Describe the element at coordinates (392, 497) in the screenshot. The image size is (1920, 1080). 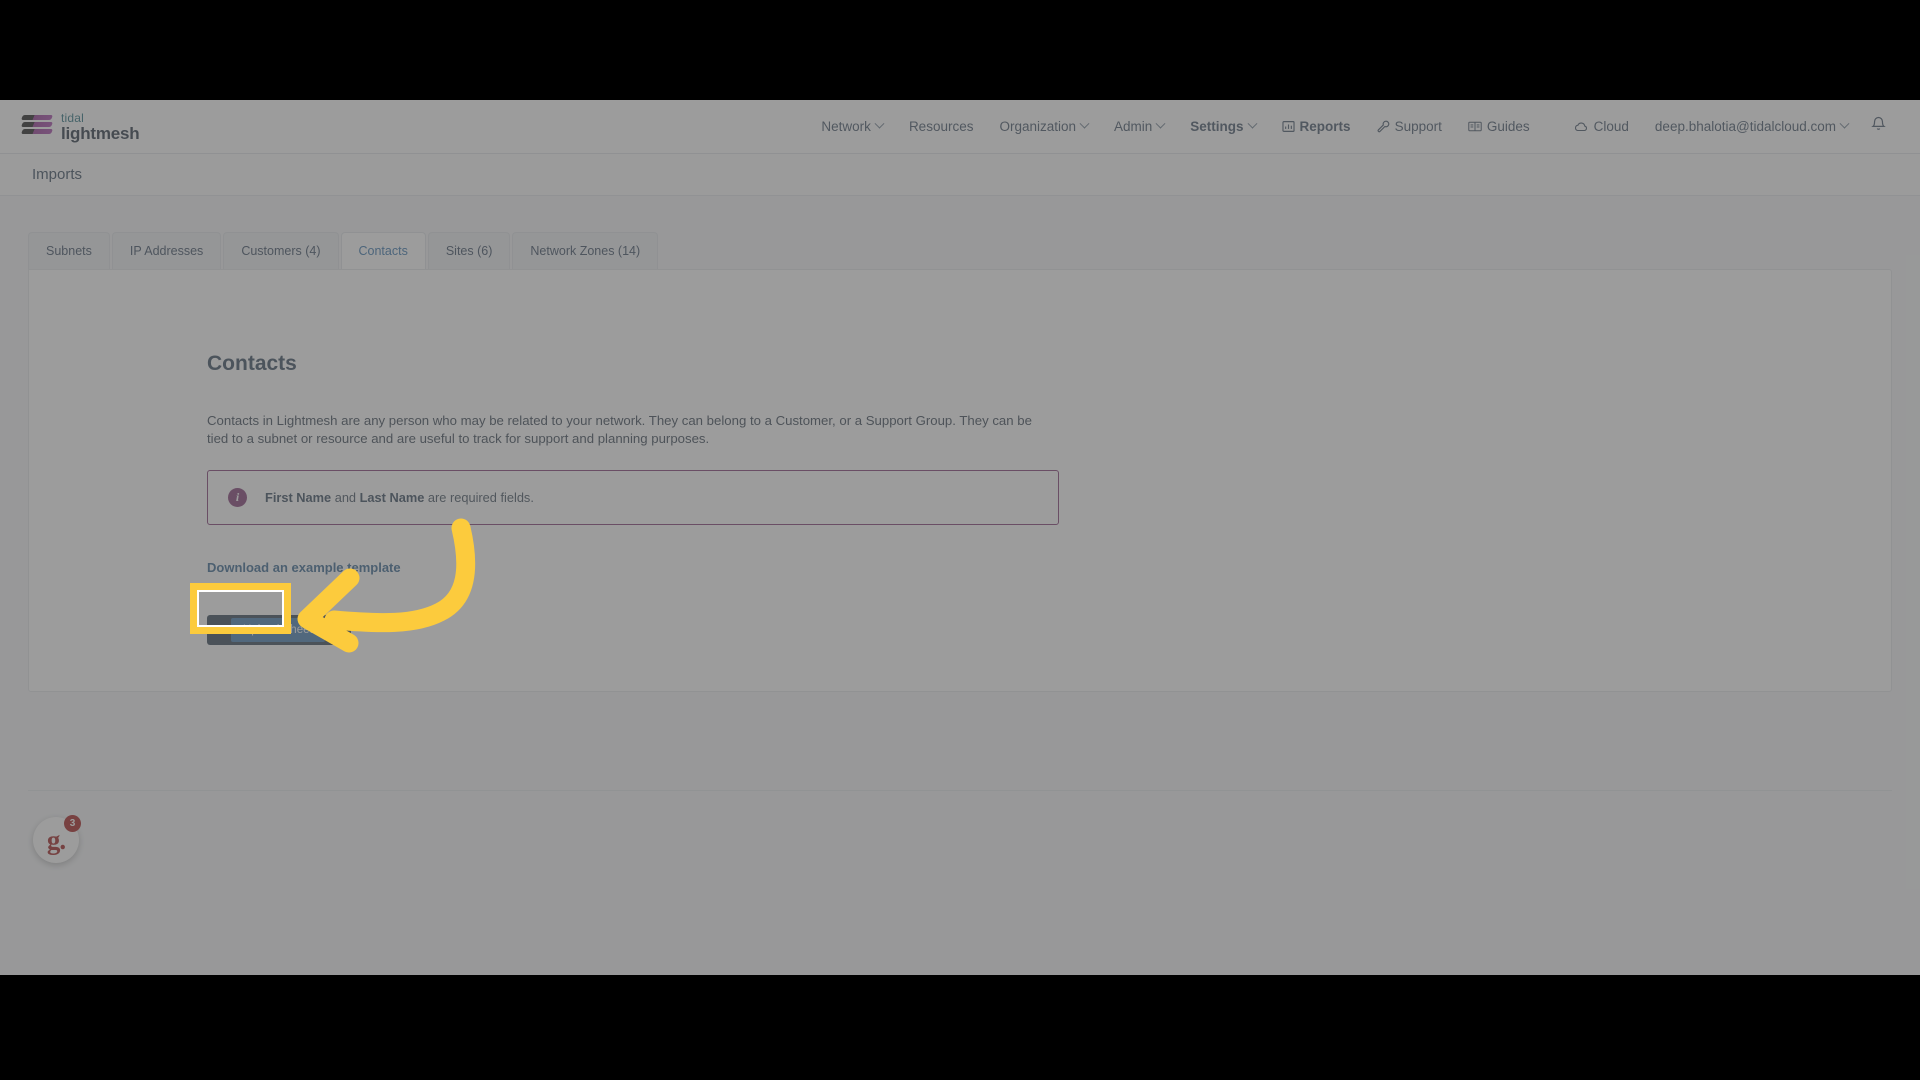
I see `alert-bold-last-name: Last Name` at that location.